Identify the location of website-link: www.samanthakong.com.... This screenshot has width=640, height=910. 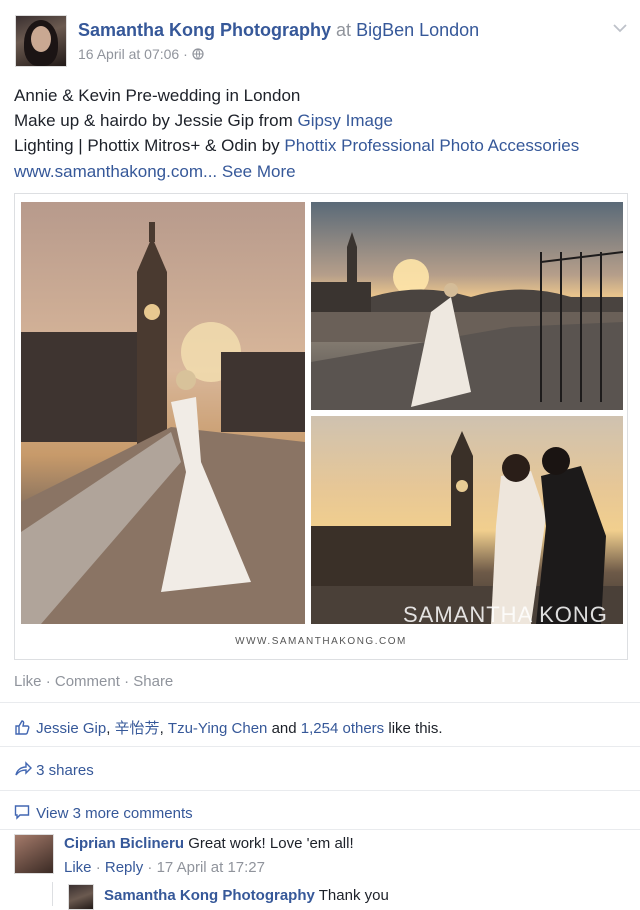
(115, 171).